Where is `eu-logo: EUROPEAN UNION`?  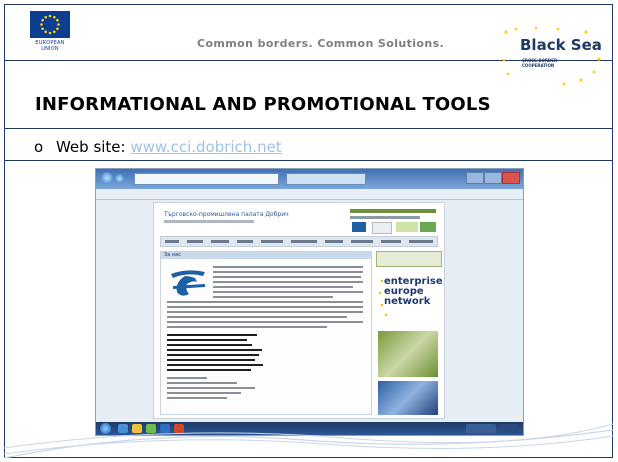
eu-logo: EUROPEAN UNION is located at coordinates (50, 31).